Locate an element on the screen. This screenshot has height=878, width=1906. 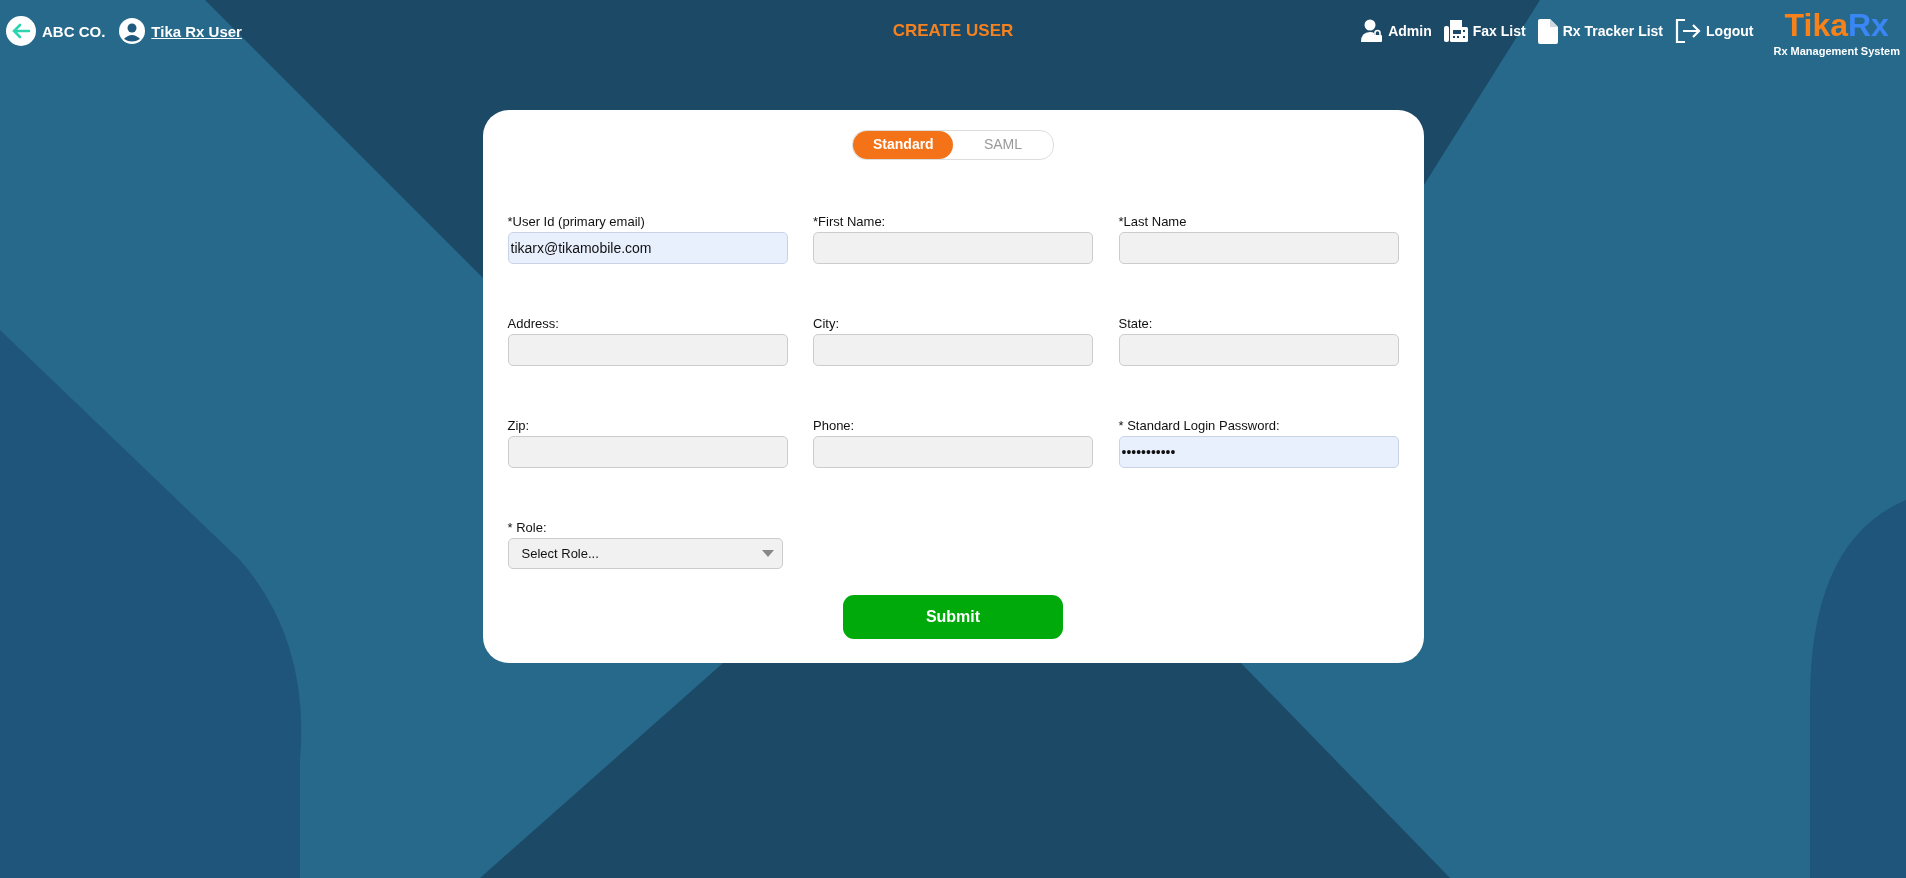
back-link: ABC CO. is located at coordinates (56, 31).